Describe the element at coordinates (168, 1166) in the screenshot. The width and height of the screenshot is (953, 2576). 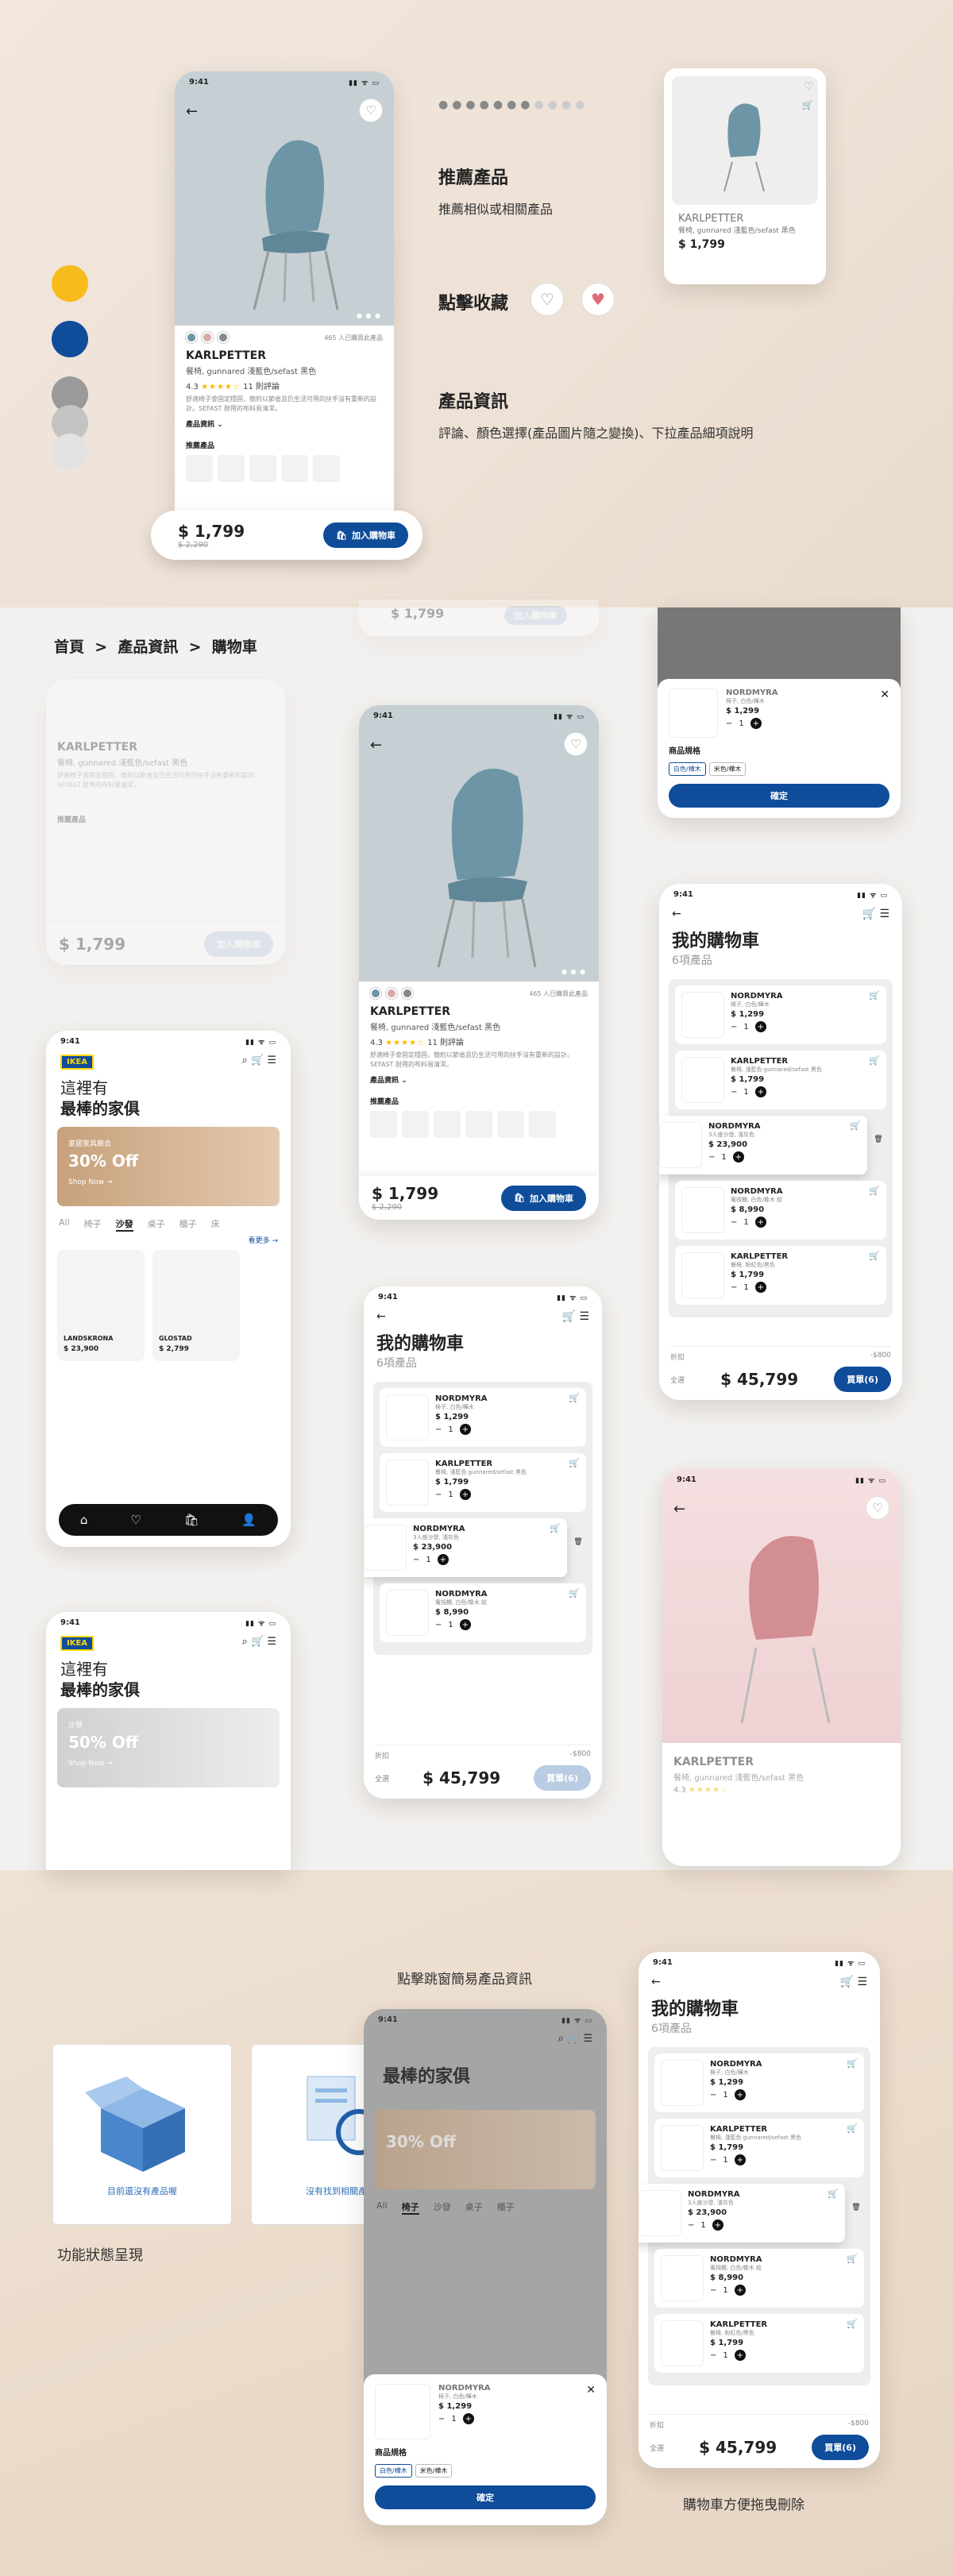
I see `promo-banner: 家居家具廠合 30% Off Shop Now →` at that location.